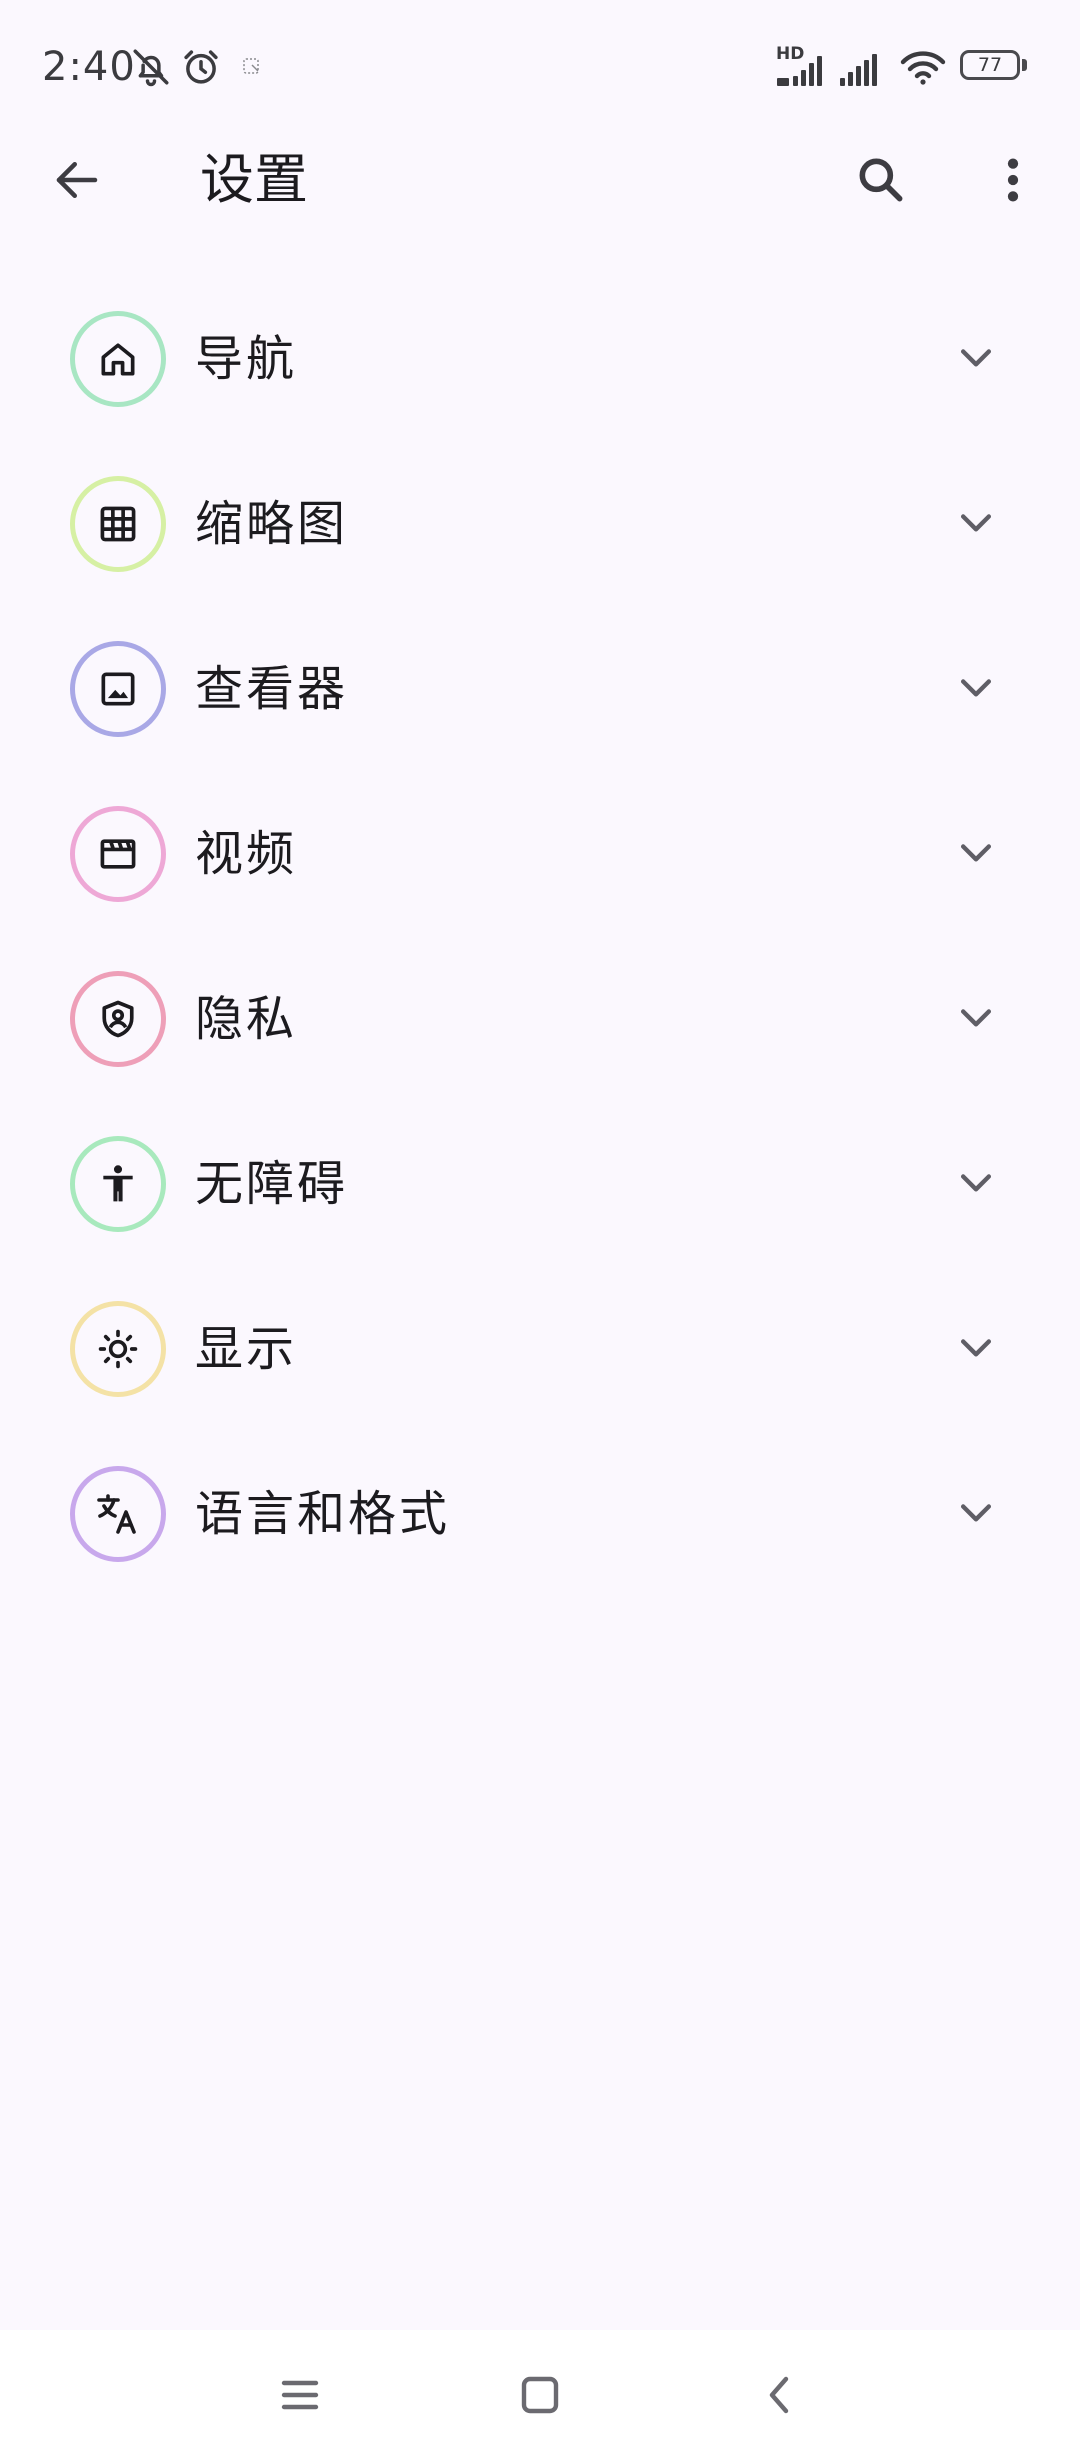 The height and width of the screenshot is (2460, 1080). I want to click on home-square-icon, so click(540, 2395).